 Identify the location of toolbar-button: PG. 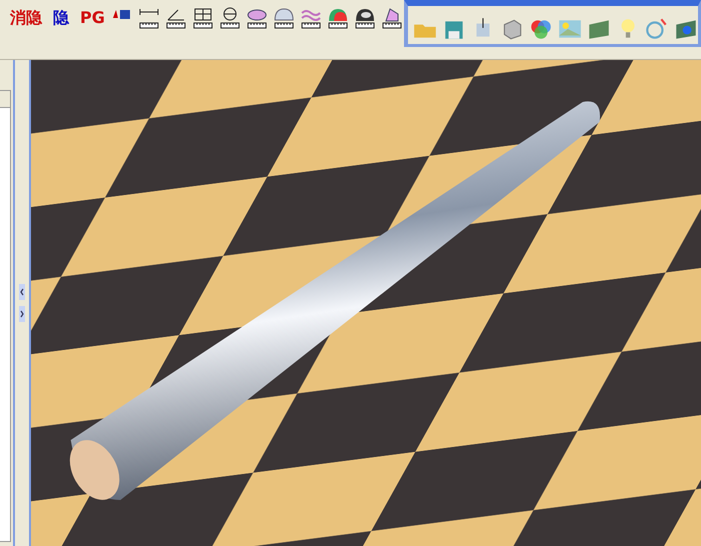
(92, 18).